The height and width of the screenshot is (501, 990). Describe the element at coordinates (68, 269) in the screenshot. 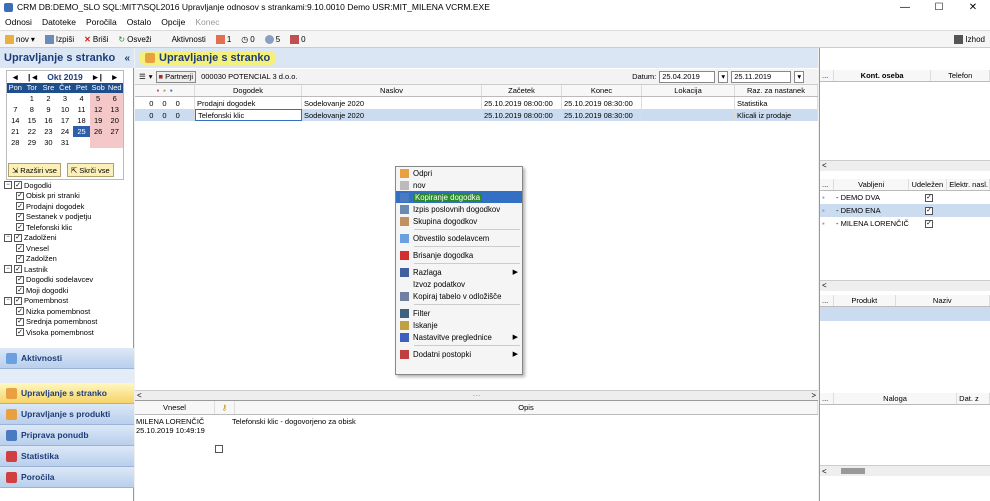

I see `tree-item: − ✓ Lastnik` at that location.